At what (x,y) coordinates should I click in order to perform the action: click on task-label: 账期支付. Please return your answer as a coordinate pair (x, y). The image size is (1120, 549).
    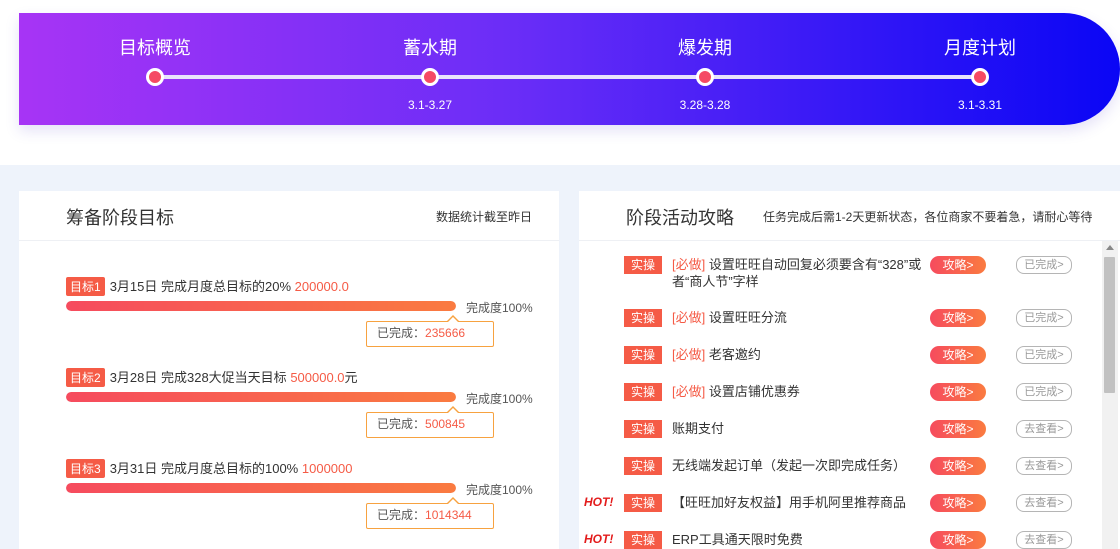
    Looking at the image, I should click on (698, 428).